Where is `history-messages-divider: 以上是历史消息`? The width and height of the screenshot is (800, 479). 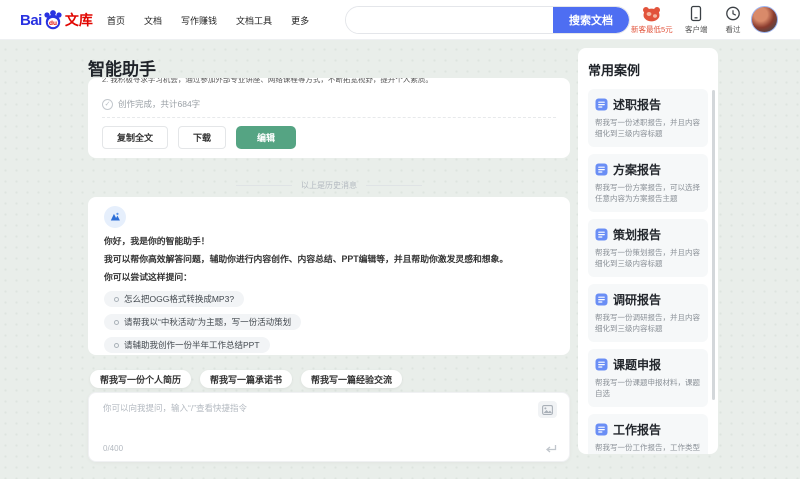
history-messages-divider: 以上是历史消息 is located at coordinates (329, 185).